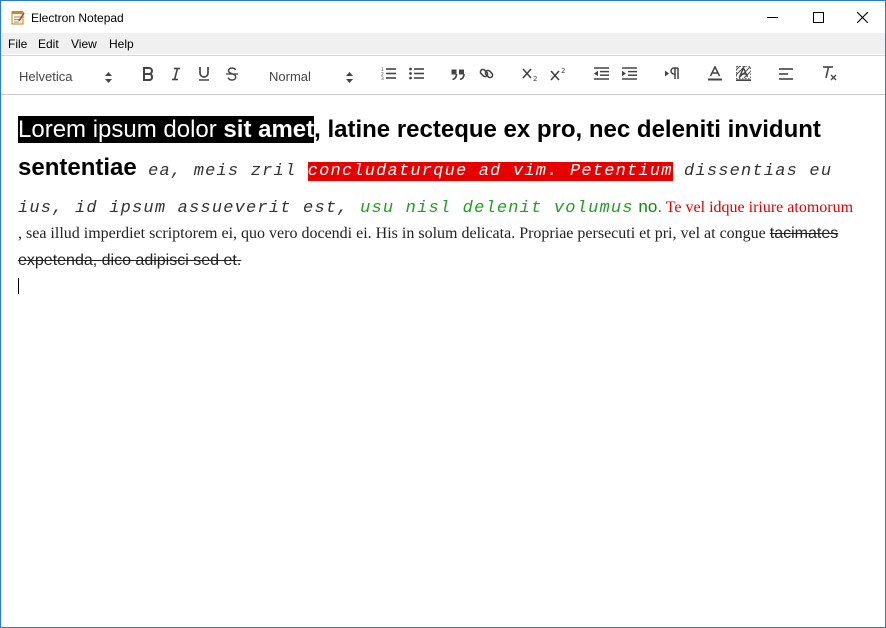 The image size is (886, 628). I want to click on link-icon, so click(486, 76).